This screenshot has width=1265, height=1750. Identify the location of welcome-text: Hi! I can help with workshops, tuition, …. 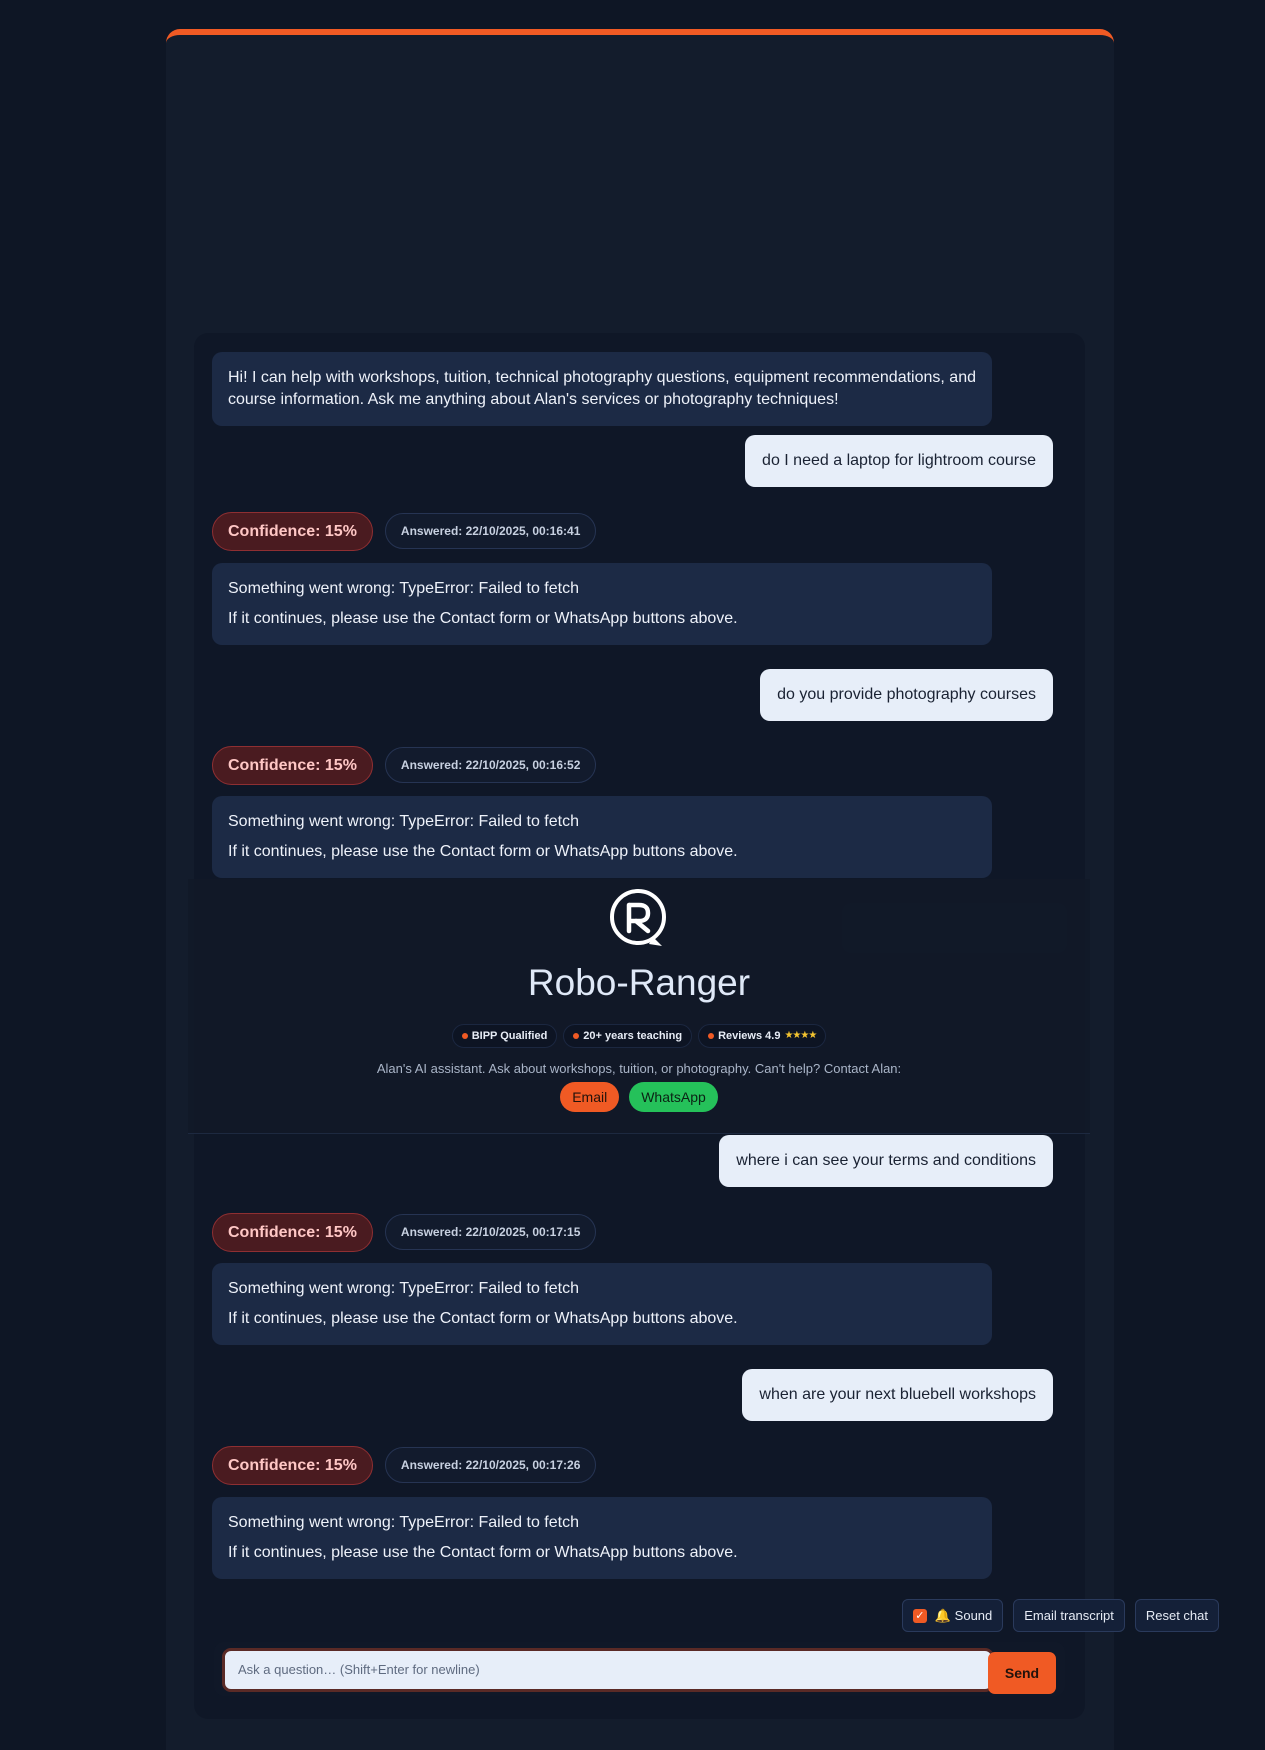
(602, 388).